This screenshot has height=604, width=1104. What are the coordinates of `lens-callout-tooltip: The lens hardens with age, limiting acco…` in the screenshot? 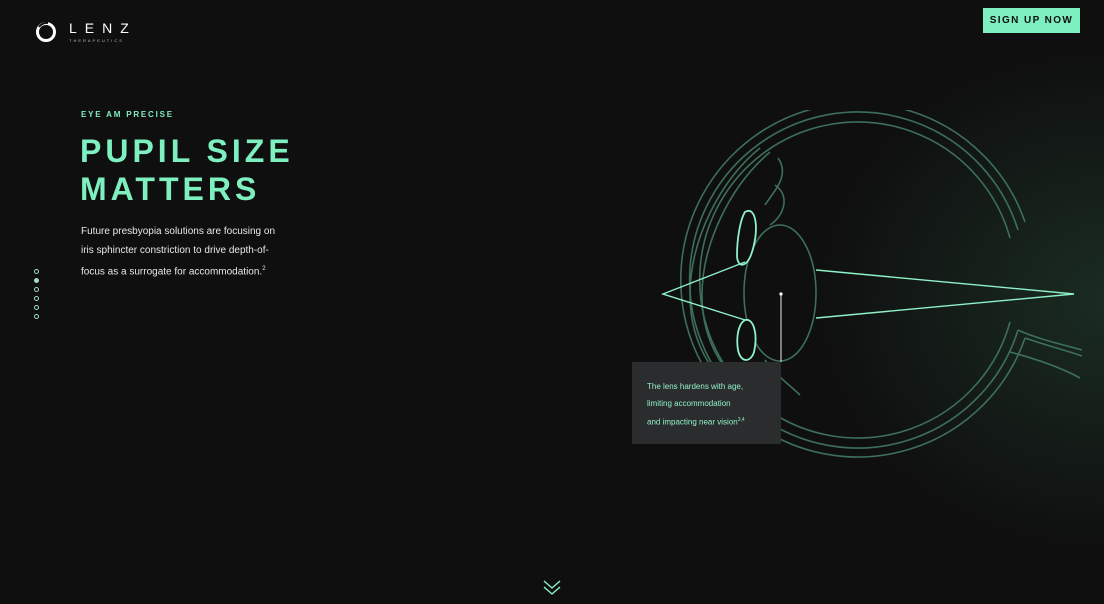 It's located at (706, 403).